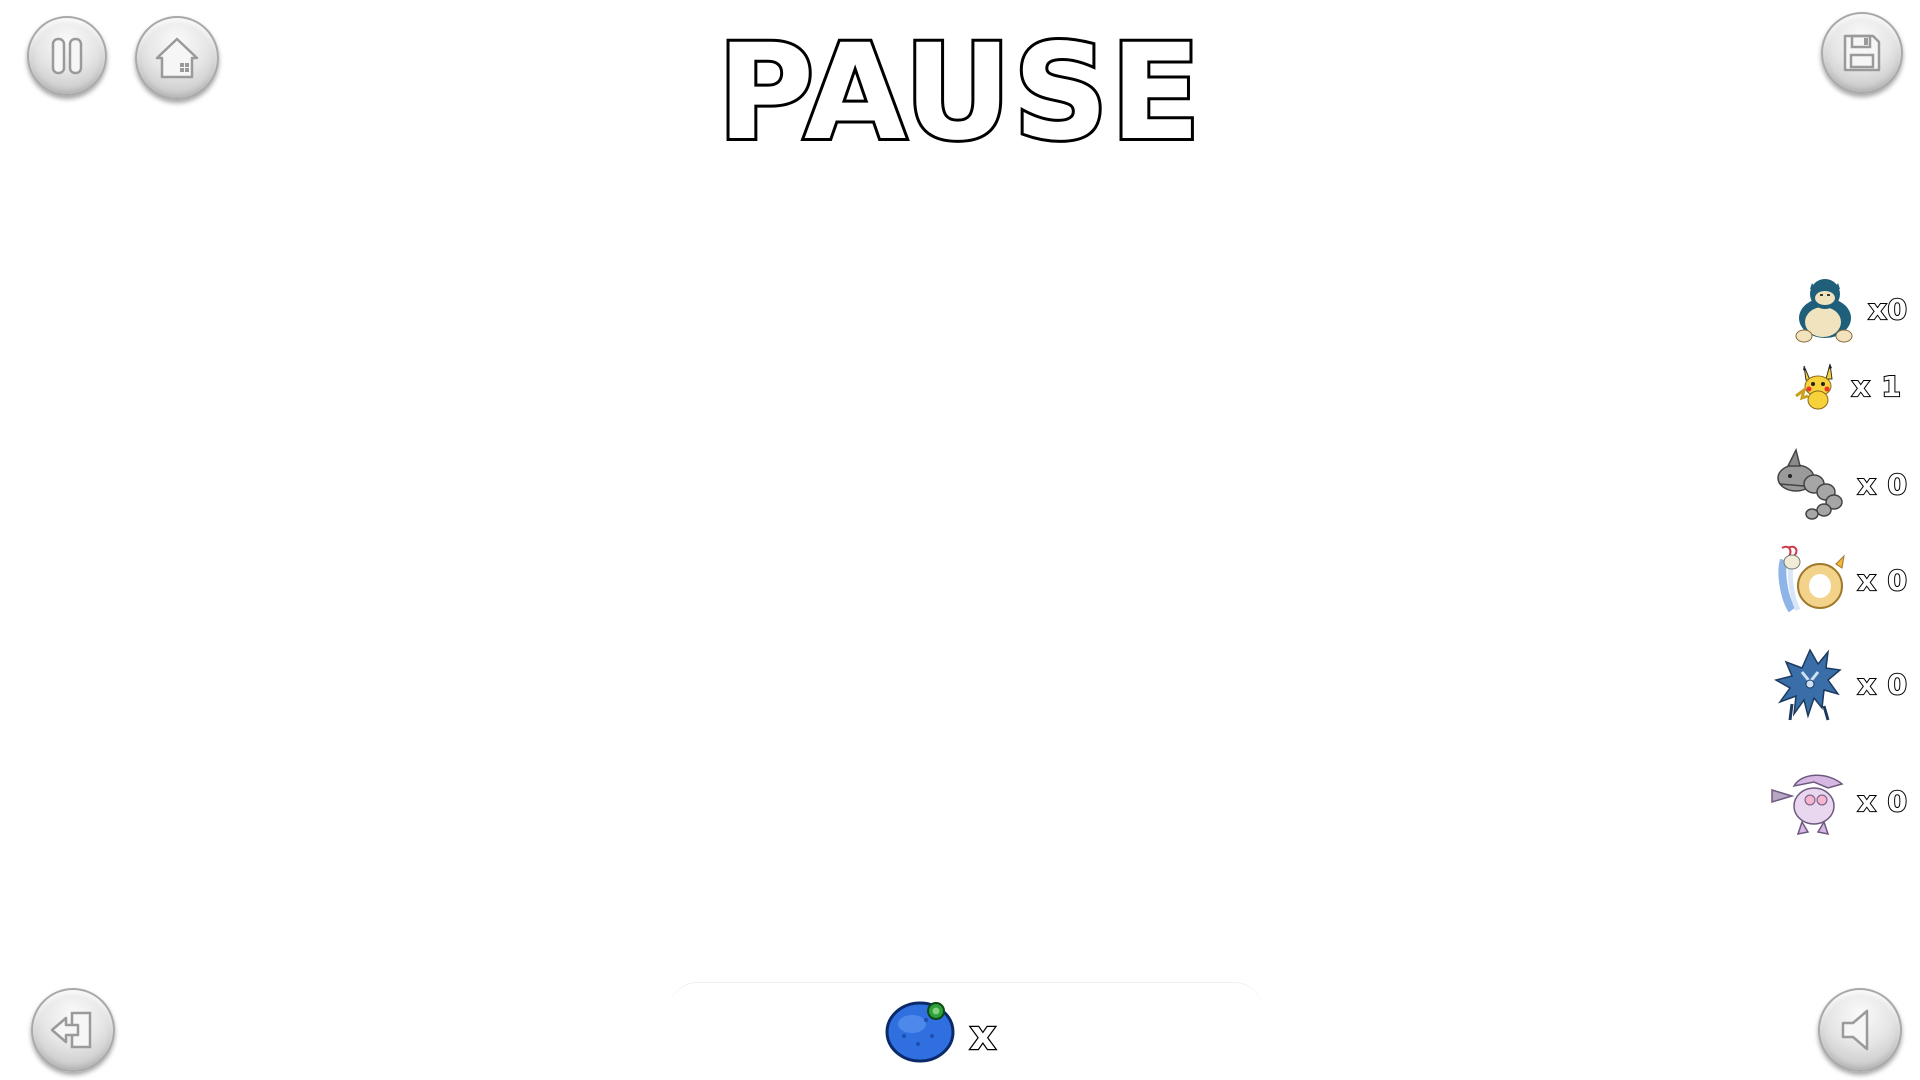  What do you see at coordinates (983, 1036) in the screenshot?
I see `berry-count: x` at bounding box center [983, 1036].